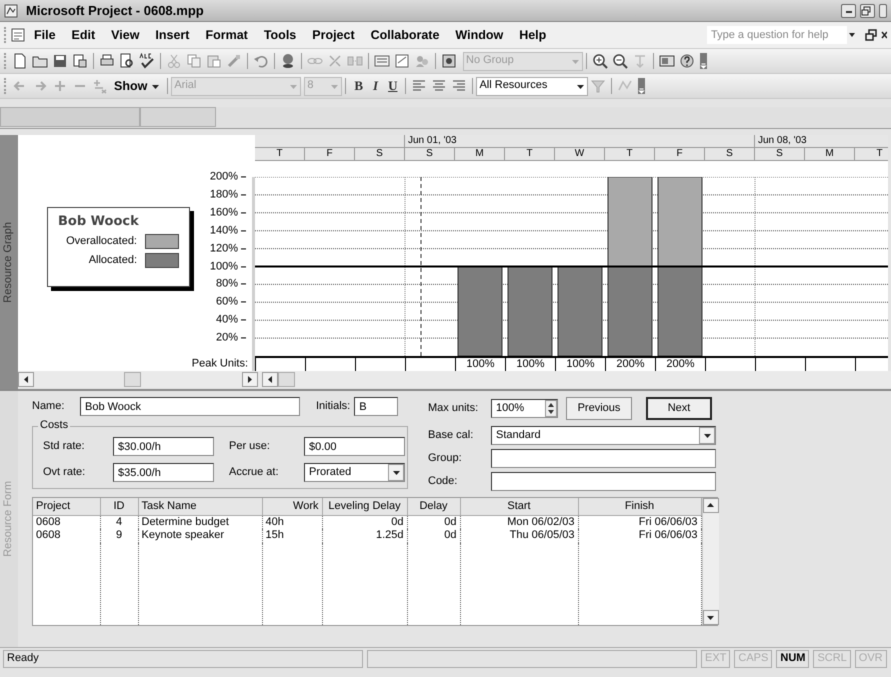  Describe the element at coordinates (226, 35) in the screenshot. I see `menu-item: Format` at that location.